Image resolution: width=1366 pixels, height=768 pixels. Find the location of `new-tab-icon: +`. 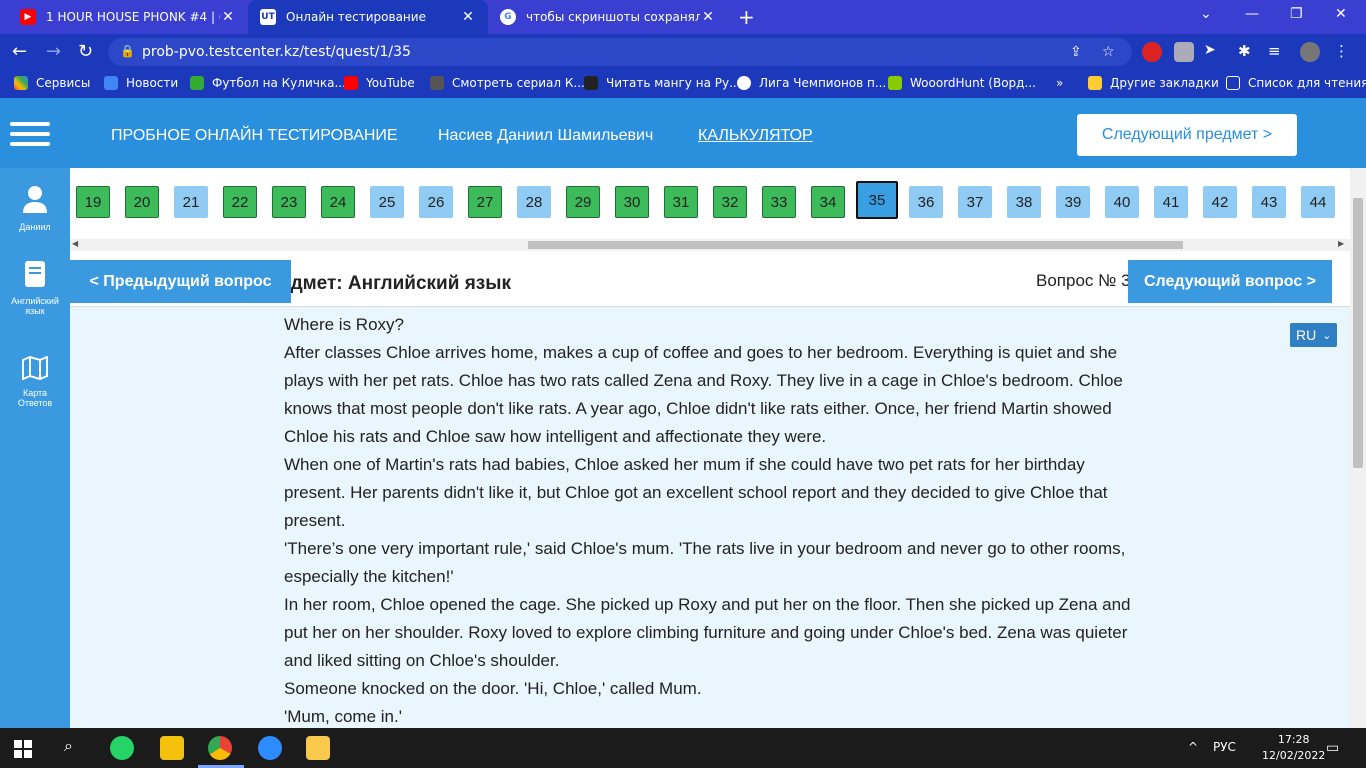

new-tab-icon: + is located at coordinates (746, 17).